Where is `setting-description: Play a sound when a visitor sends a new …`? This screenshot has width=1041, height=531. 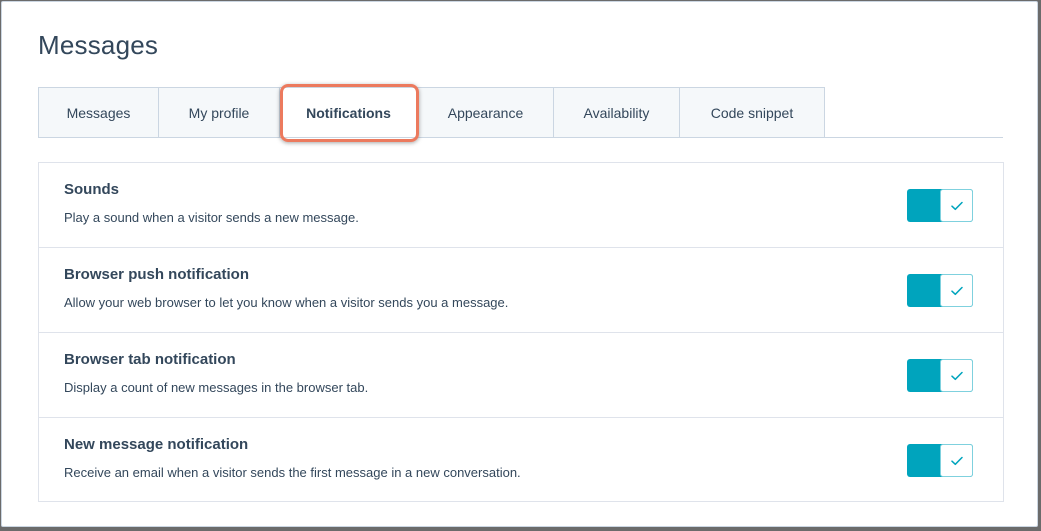 setting-description: Play a sound when a visitor sends a new … is located at coordinates (211, 217).